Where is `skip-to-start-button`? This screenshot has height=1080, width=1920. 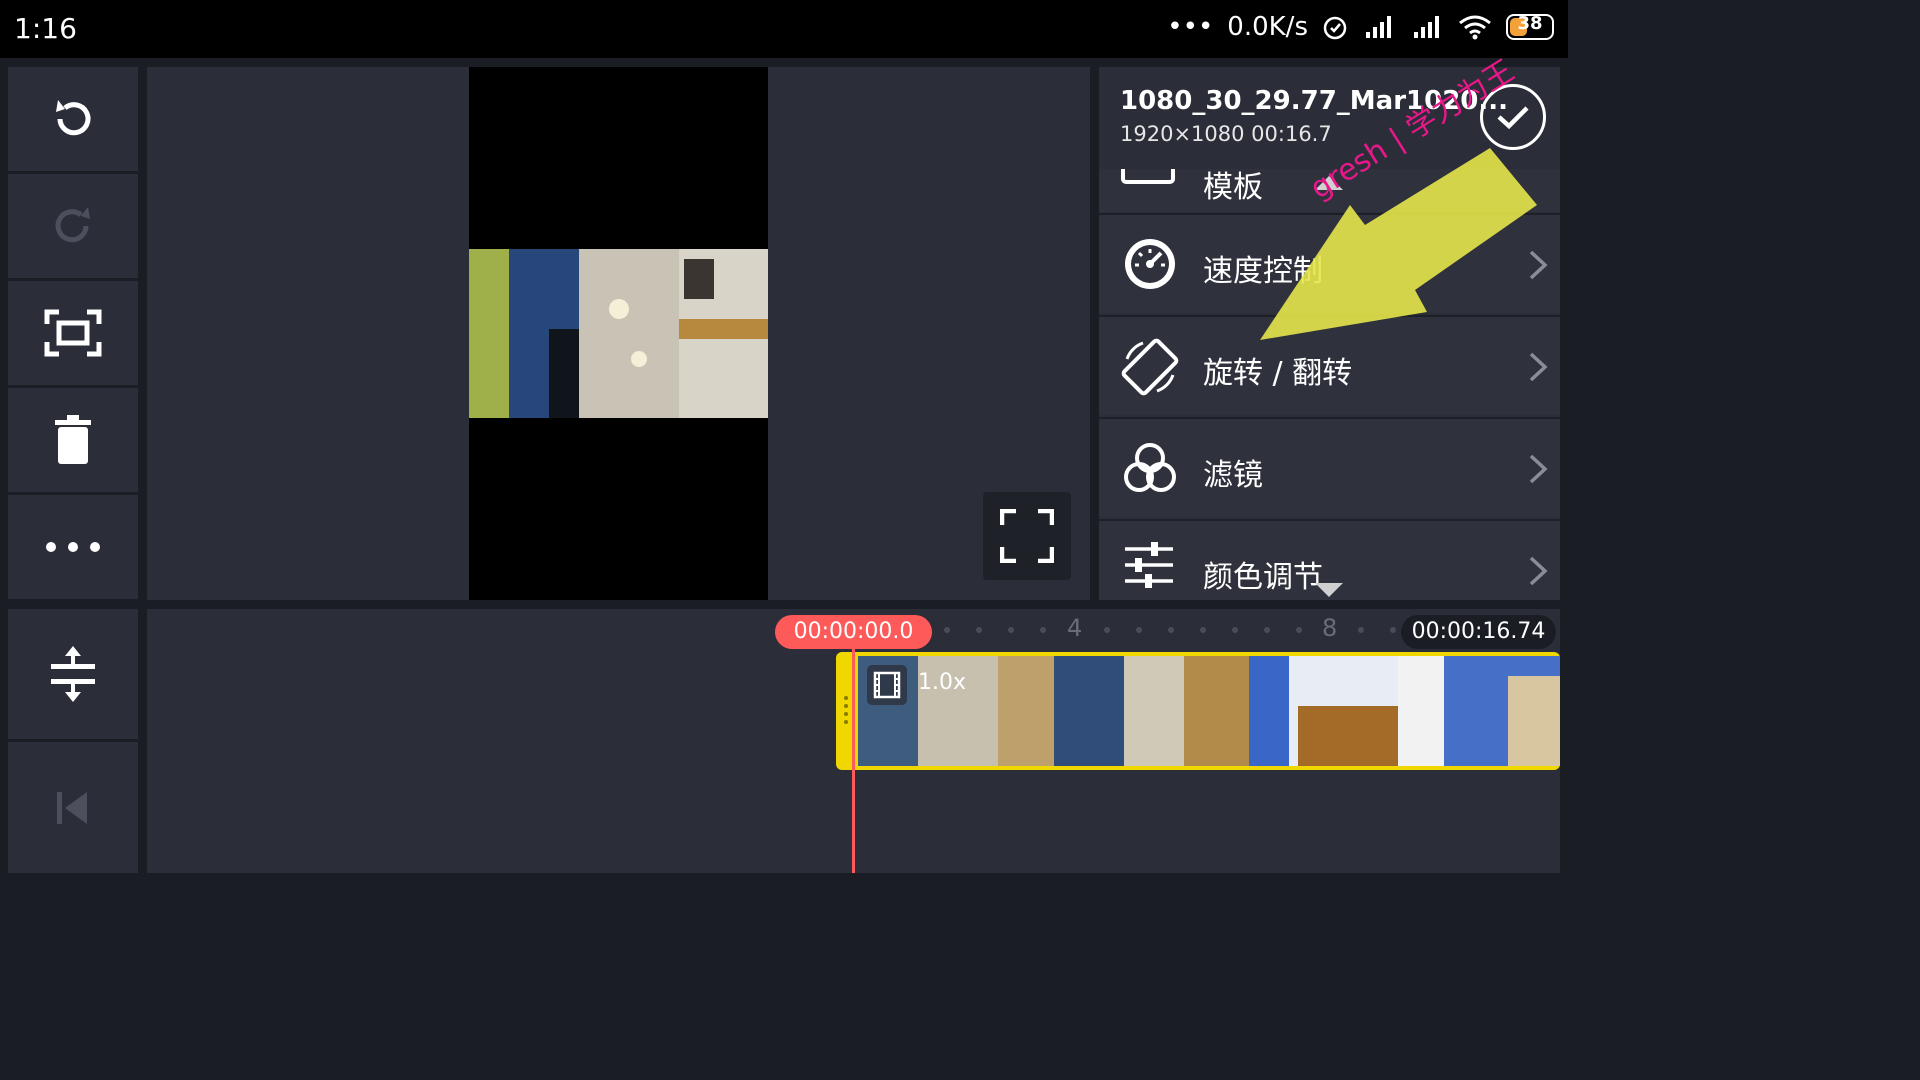 skip-to-start-button is located at coordinates (73, 807).